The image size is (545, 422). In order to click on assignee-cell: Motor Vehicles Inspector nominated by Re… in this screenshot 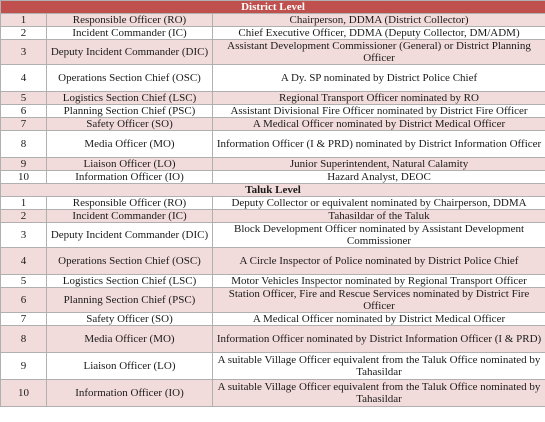, I will do `click(378, 281)`.